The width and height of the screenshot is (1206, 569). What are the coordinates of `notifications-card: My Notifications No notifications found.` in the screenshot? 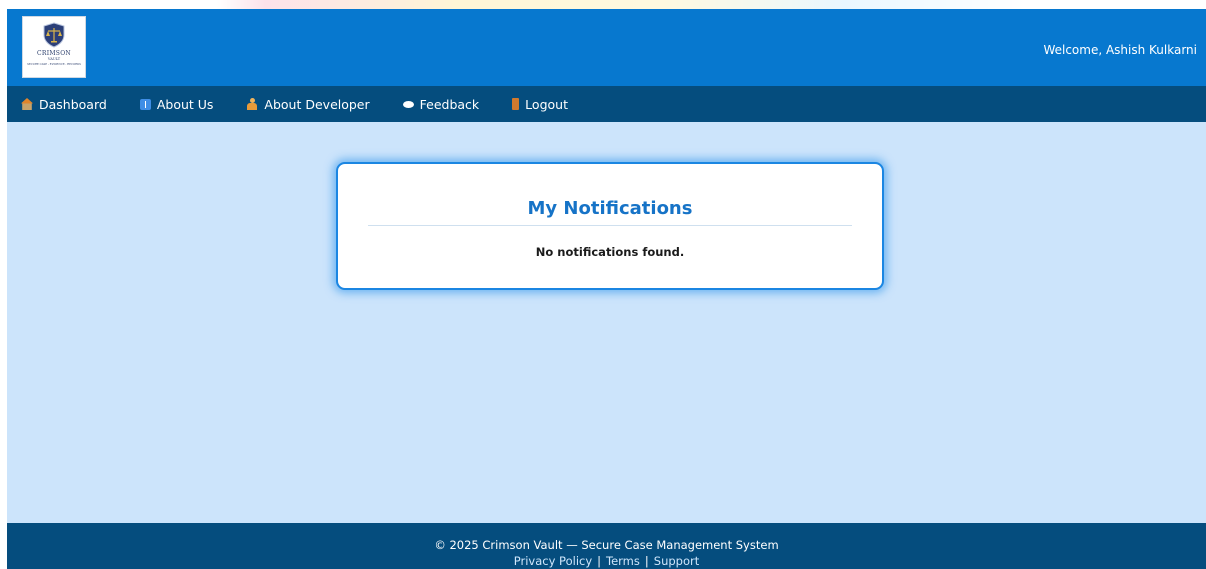 It's located at (610, 226).